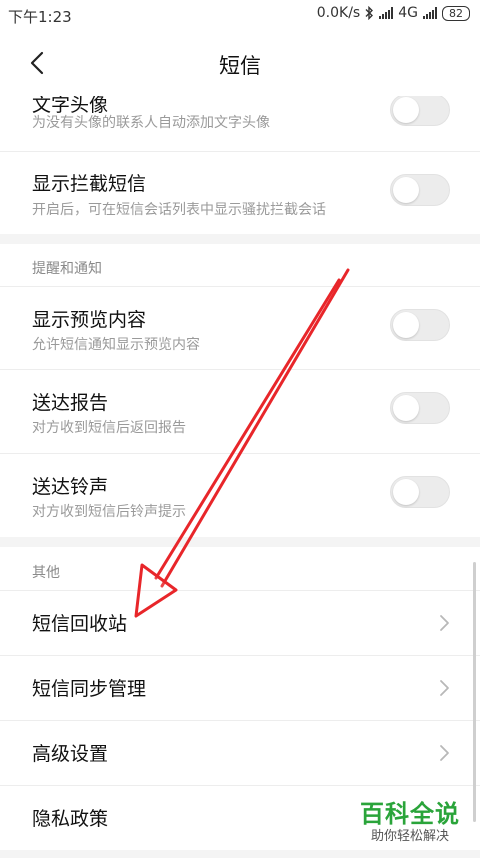 This screenshot has width=480, height=858. Describe the element at coordinates (420, 190) in the screenshot. I see `show-blocked-toggle` at that location.